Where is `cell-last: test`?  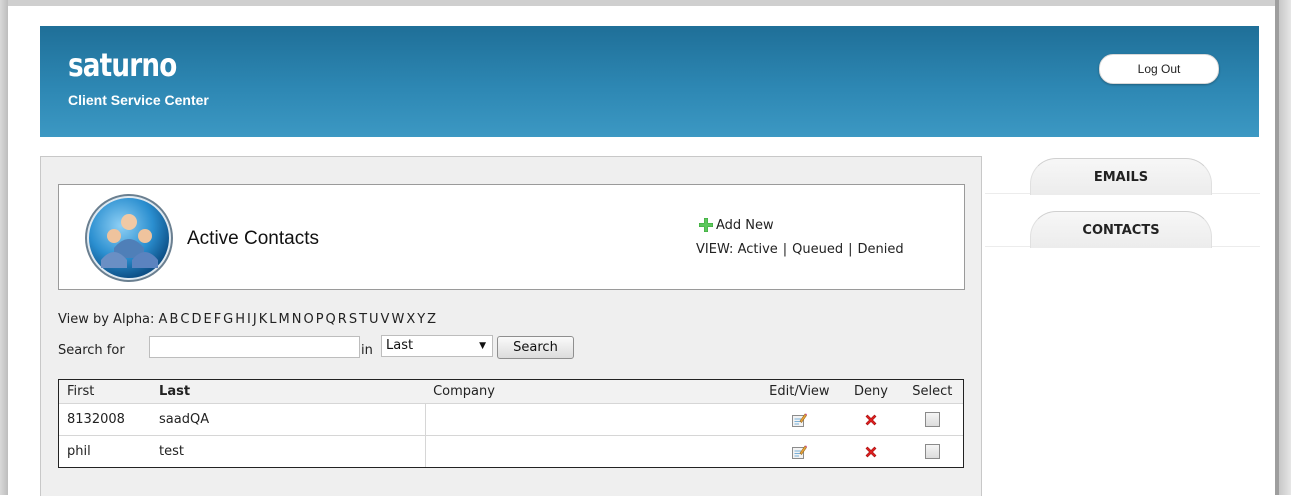
cell-last: test is located at coordinates (288, 451).